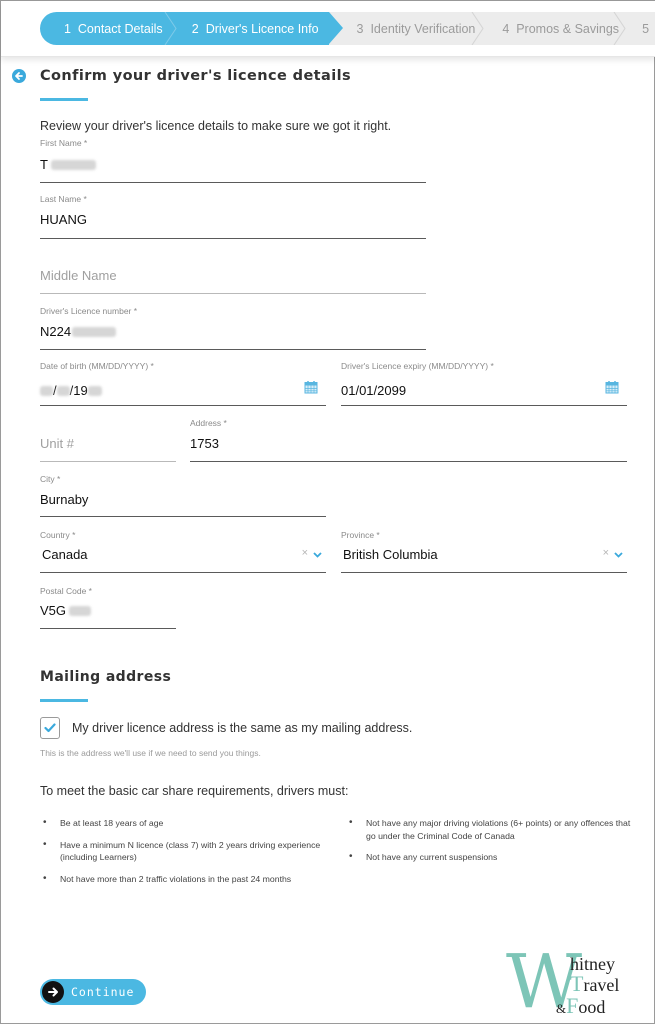 The width and height of the screenshot is (655, 1024). What do you see at coordinates (64, 700) in the screenshot?
I see `section-underline` at bounding box center [64, 700].